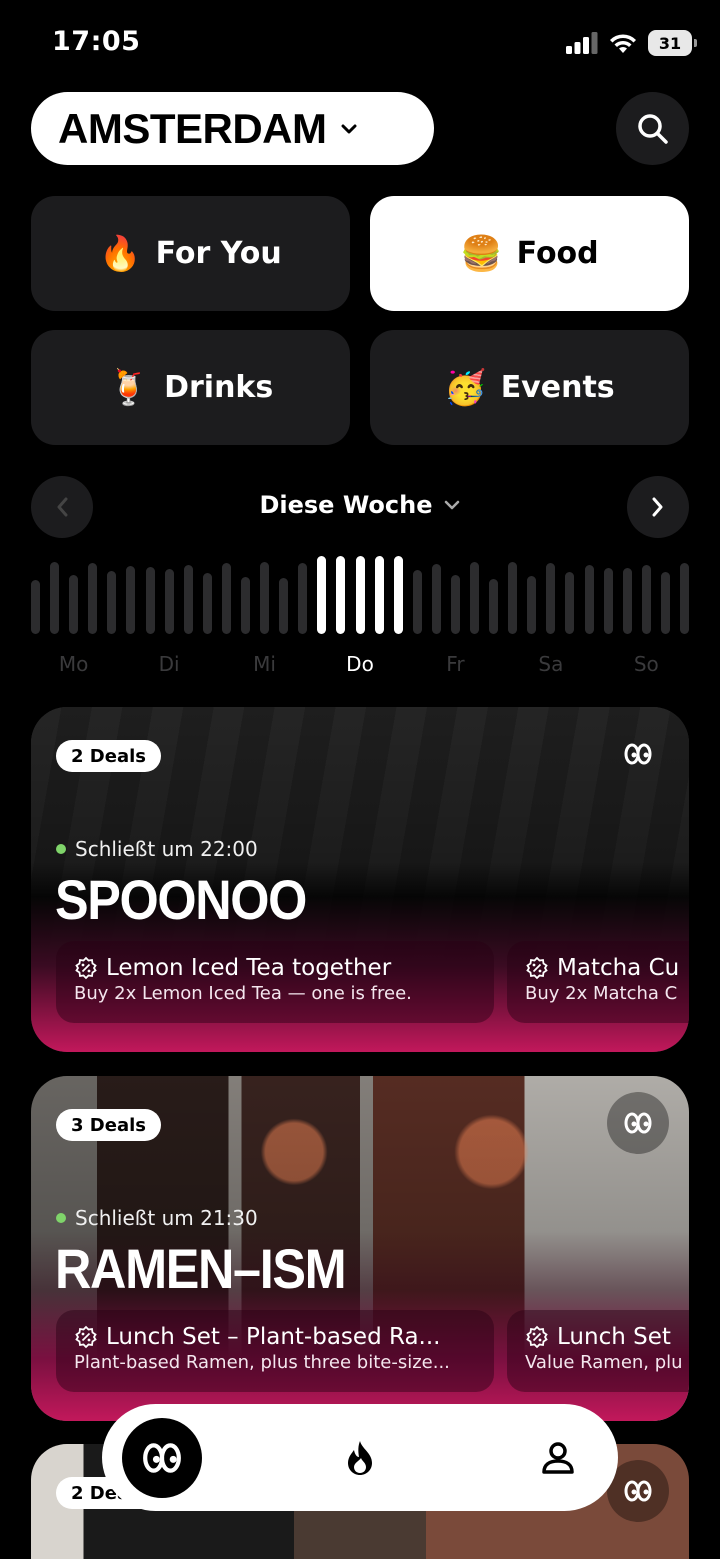 This screenshot has height=1559, width=720. I want to click on venue-name: SPOONOO, so click(181, 899).